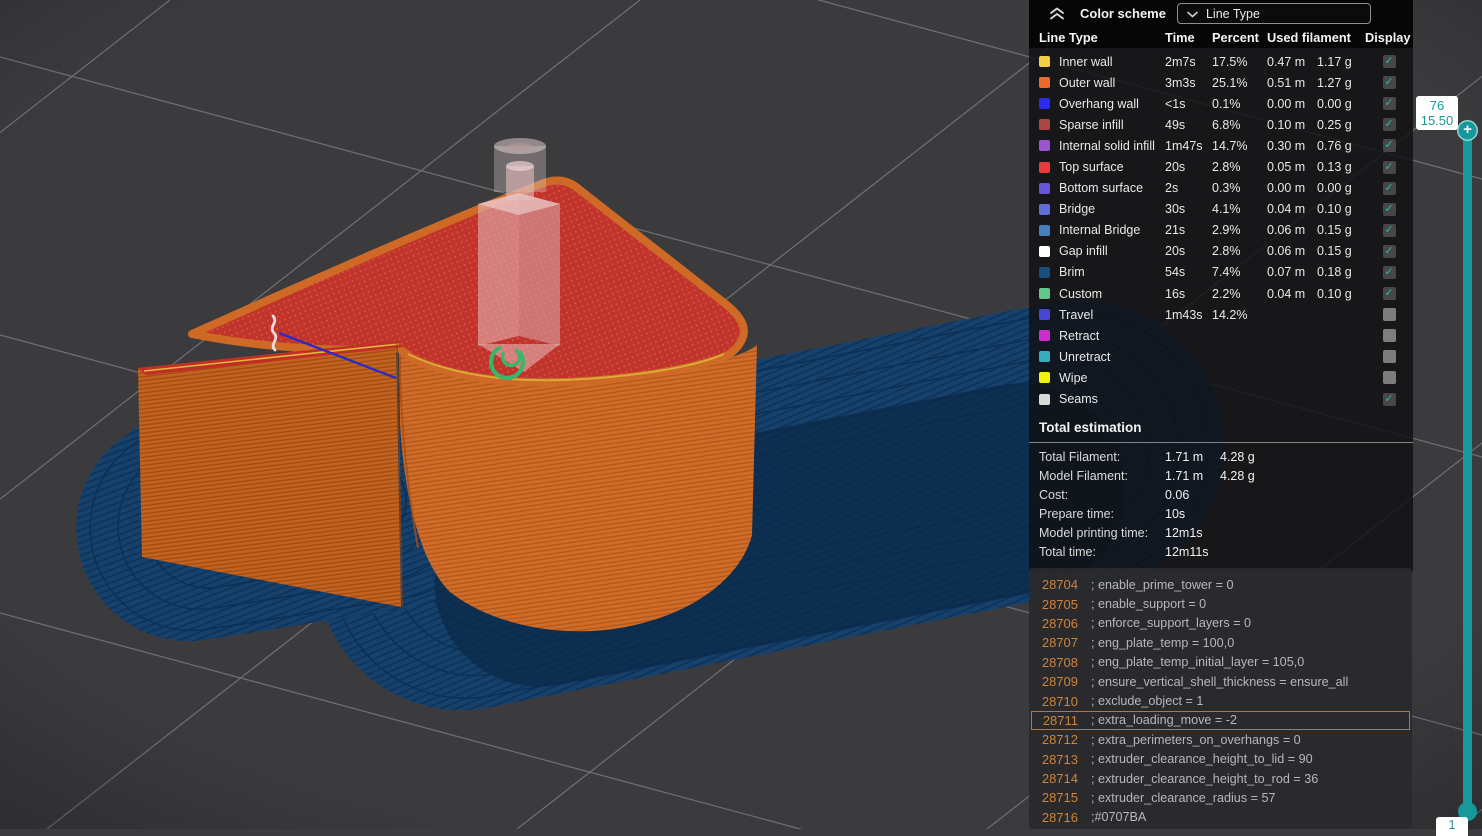 The width and height of the screenshot is (1482, 836). What do you see at coordinates (1184, 533) in the screenshot?
I see `estimation-value-1: 12m1s` at bounding box center [1184, 533].